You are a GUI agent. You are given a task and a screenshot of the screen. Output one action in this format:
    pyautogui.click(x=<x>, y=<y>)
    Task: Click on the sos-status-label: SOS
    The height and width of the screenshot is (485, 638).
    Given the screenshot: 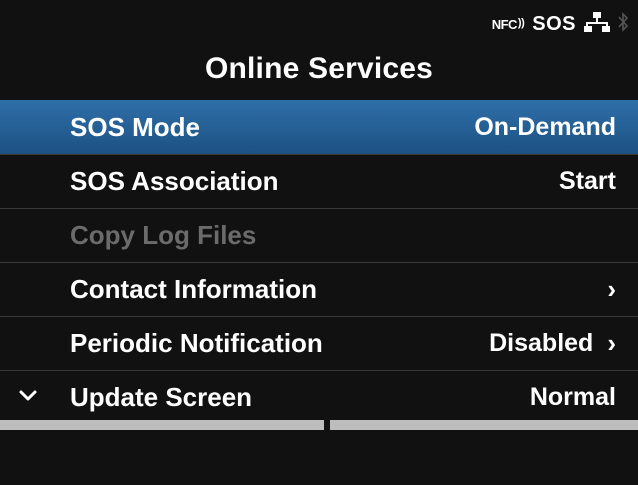 What is the action you would take?
    pyautogui.click(x=554, y=24)
    